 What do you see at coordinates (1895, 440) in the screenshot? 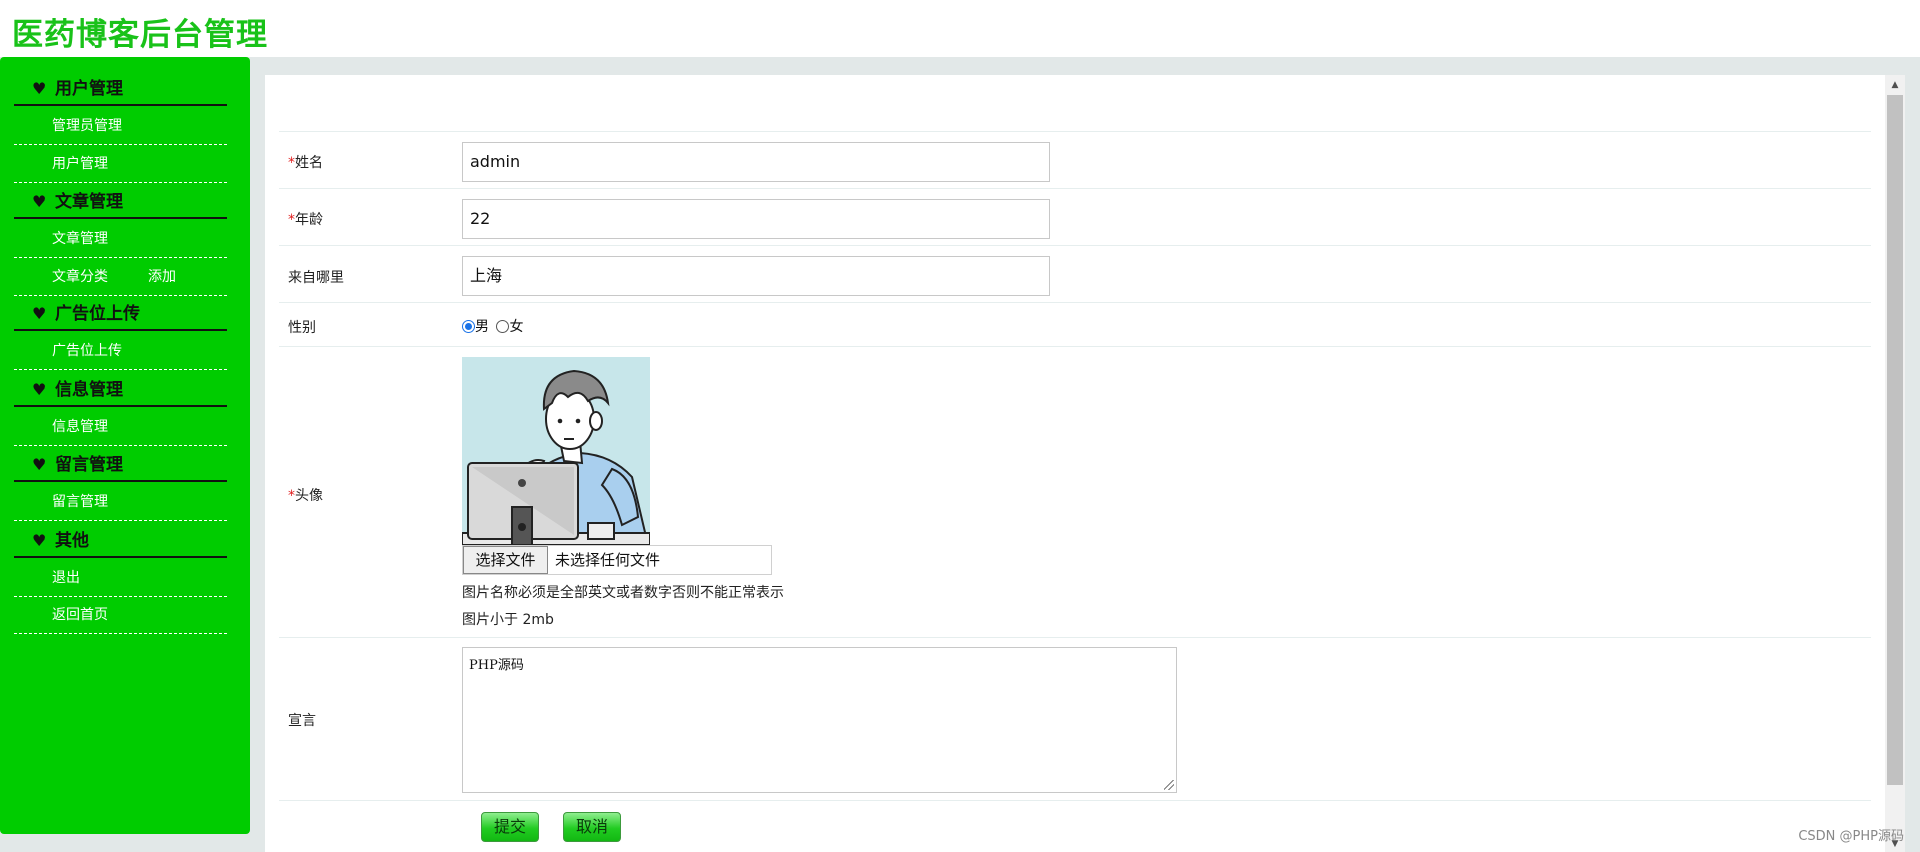
I see `scrollbar-thumb` at bounding box center [1895, 440].